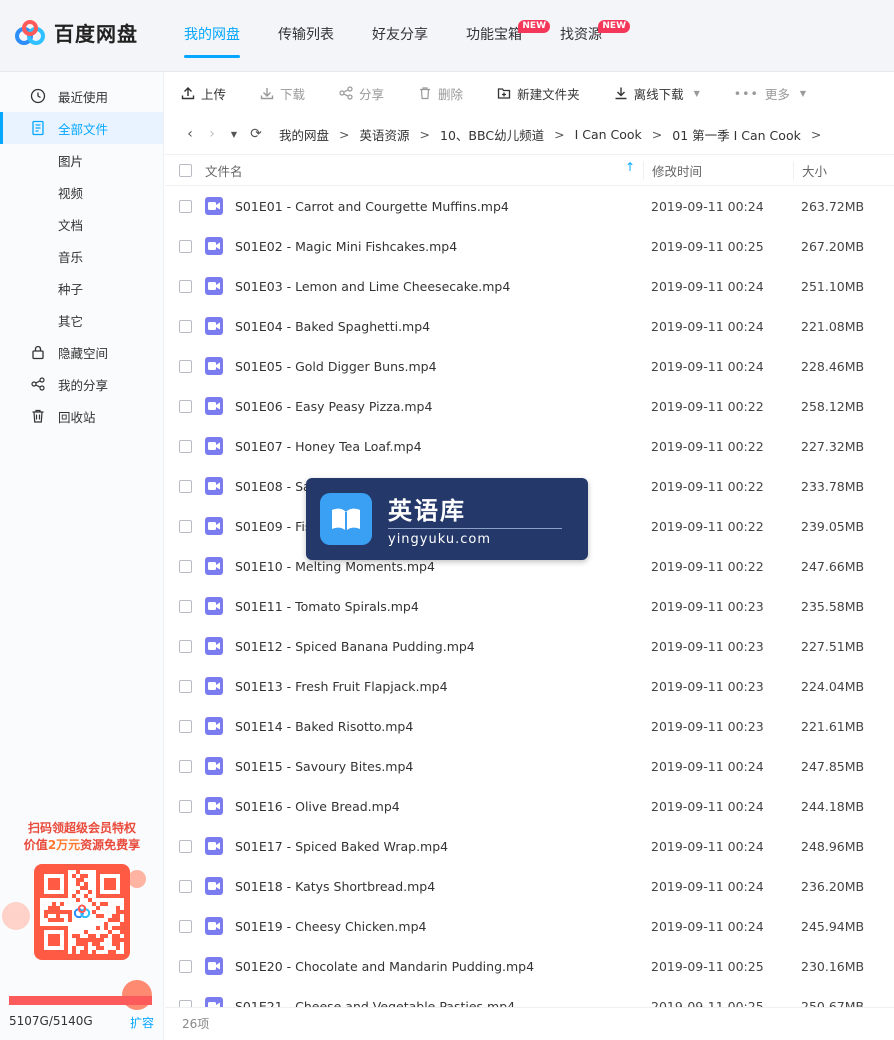 The image size is (894, 1040). Describe the element at coordinates (142, 1022) in the screenshot. I see `expand-storage-link: 扩容` at that location.